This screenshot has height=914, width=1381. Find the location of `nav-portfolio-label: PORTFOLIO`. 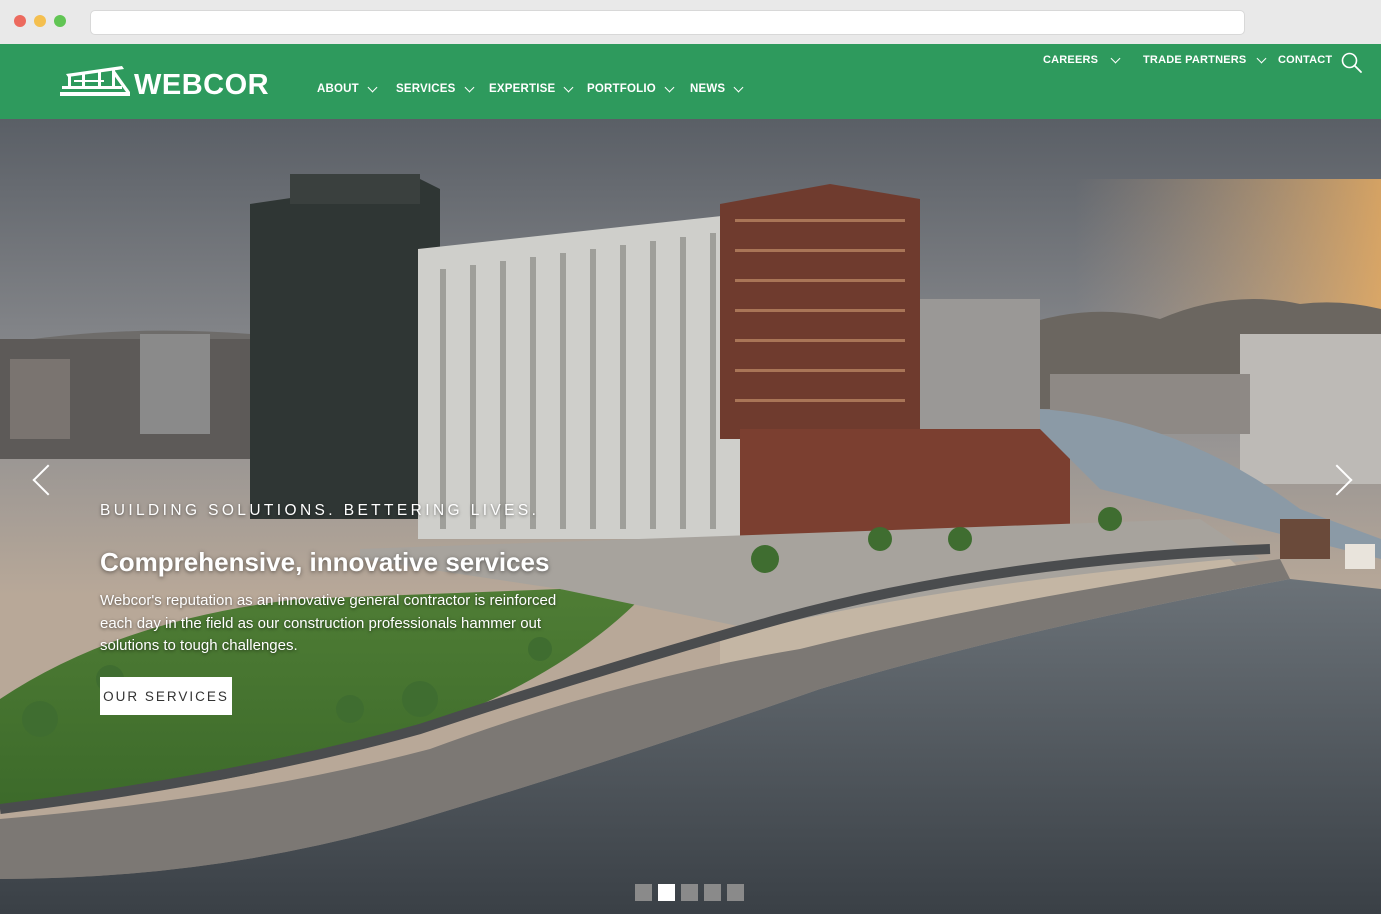

nav-portfolio-label: PORTFOLIO is located at coordinates (621, 89).